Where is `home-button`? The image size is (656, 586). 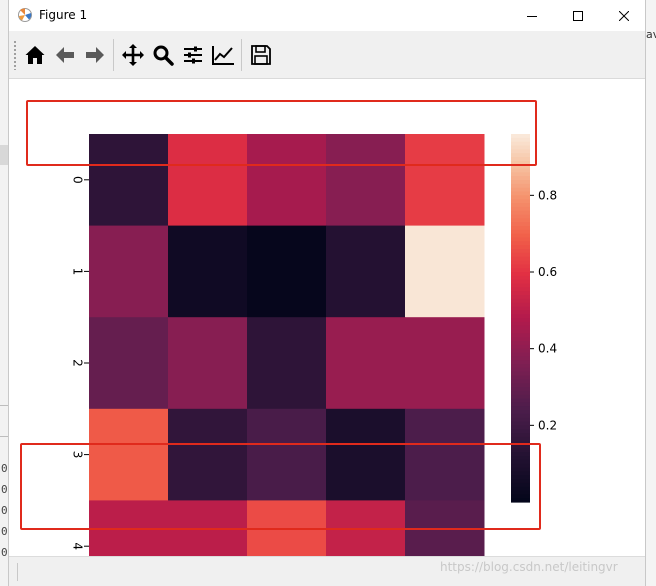
home-button is located at coordinates (35, 55).